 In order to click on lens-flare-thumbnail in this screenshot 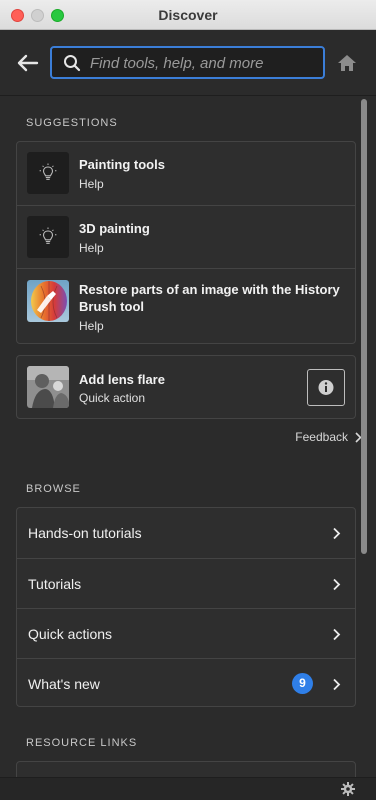, I will do `click(48, 387)`.